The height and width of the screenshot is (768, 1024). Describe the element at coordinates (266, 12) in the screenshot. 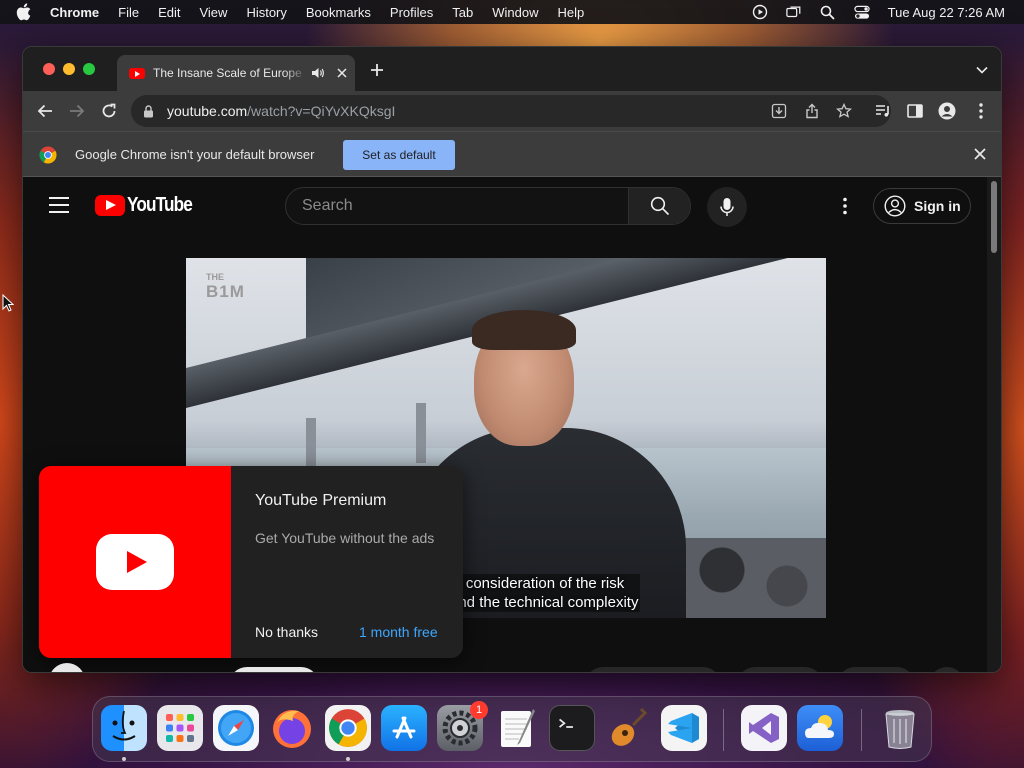

I see `menu-history: History` at that location.